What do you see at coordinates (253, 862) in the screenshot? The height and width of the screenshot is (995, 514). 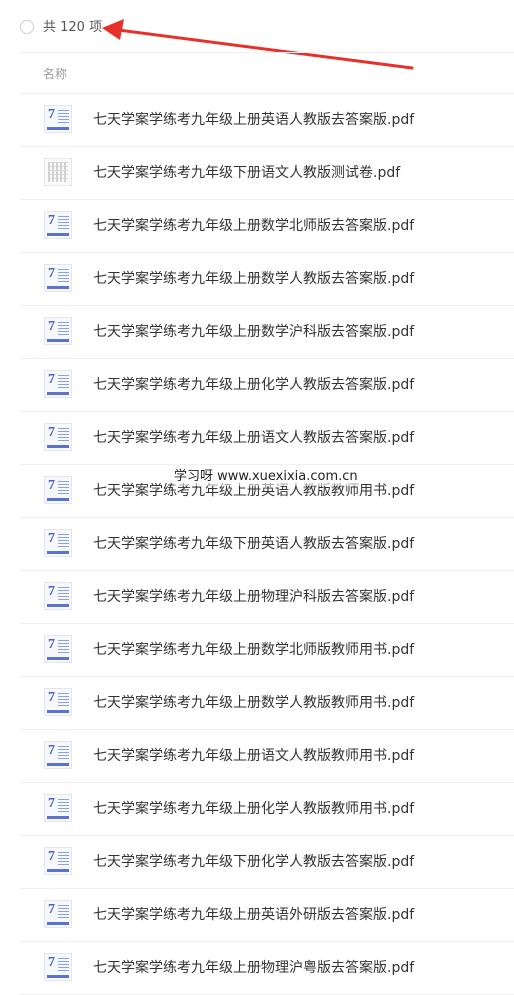 I see `file-name: 七天学案学练考九年级下册化学人教版去答案版.pdf` at bounding box center [253, 862].